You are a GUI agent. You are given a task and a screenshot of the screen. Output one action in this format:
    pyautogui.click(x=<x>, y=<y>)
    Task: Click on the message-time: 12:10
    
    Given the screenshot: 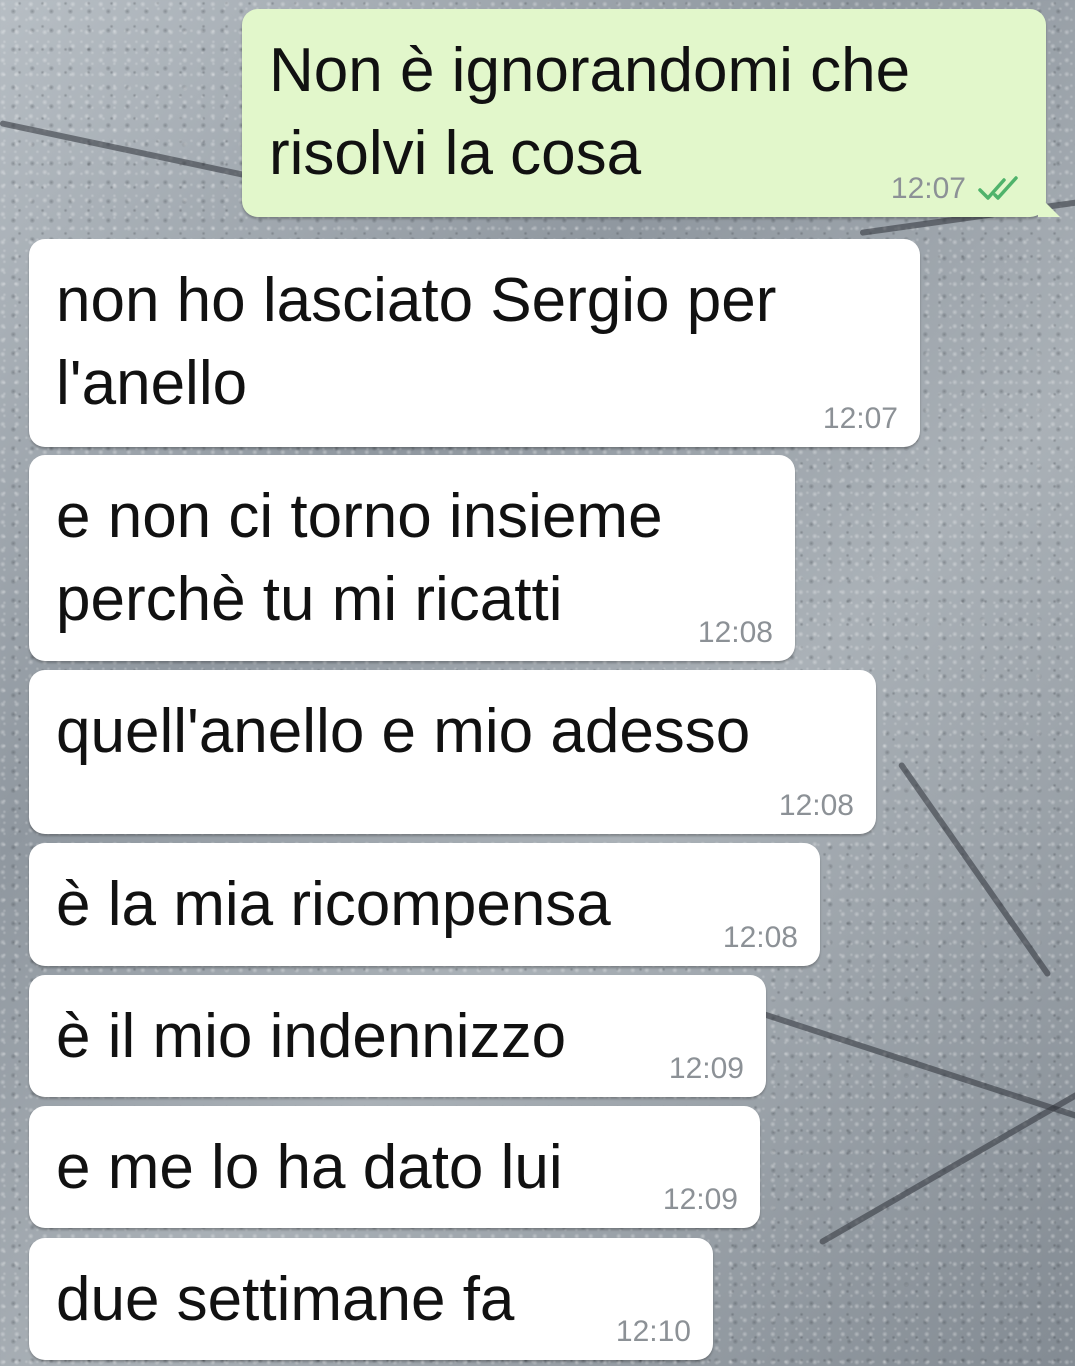 What is the action you would take?
    pyautogui.click(x=653, y=1331)
    